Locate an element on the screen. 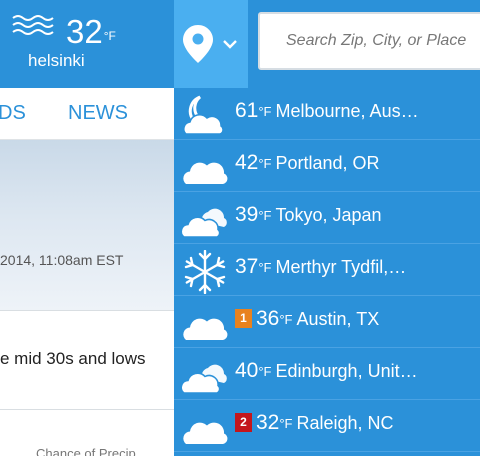 This screenshot has width=480, height=456. location-info: 2 32°F Raleigh, NC is located at coordinates (354, 423).